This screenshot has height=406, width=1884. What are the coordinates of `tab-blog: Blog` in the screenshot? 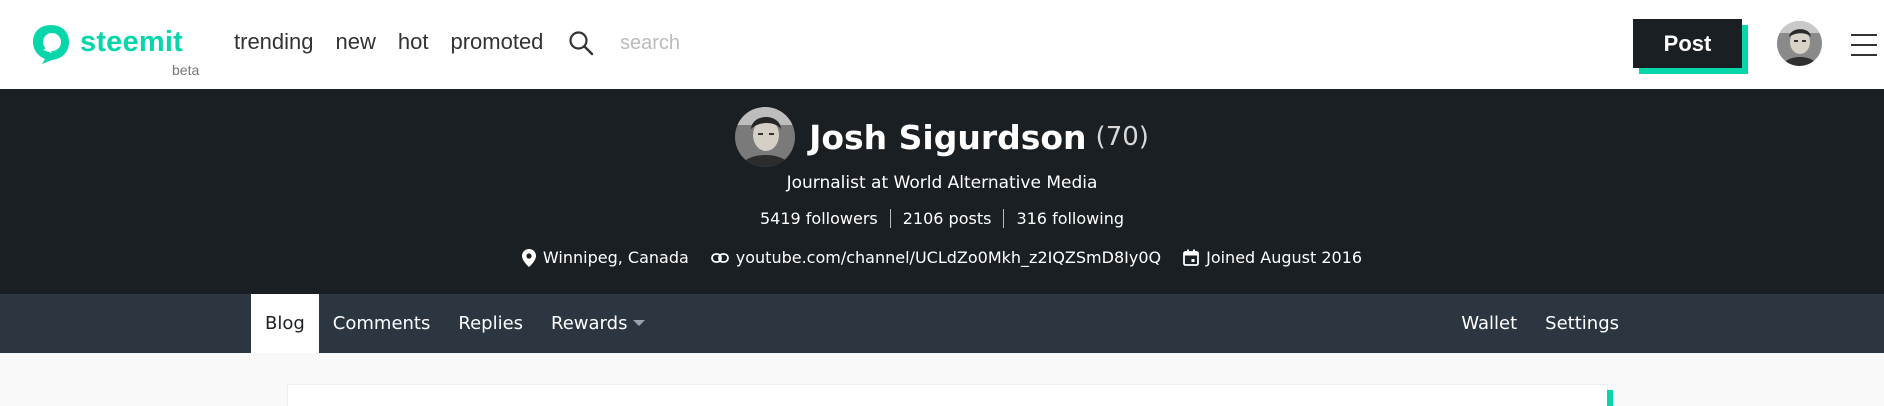 It's located at (285, 323).